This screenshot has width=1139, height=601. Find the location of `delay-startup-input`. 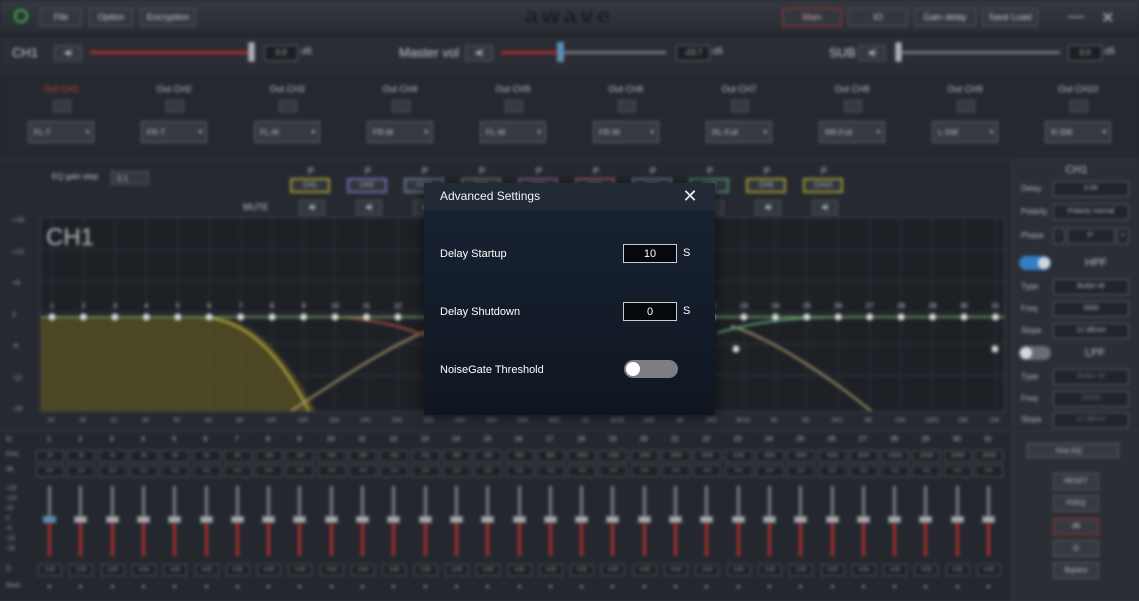

delay-startup-input is located at coordinates (650, 253).